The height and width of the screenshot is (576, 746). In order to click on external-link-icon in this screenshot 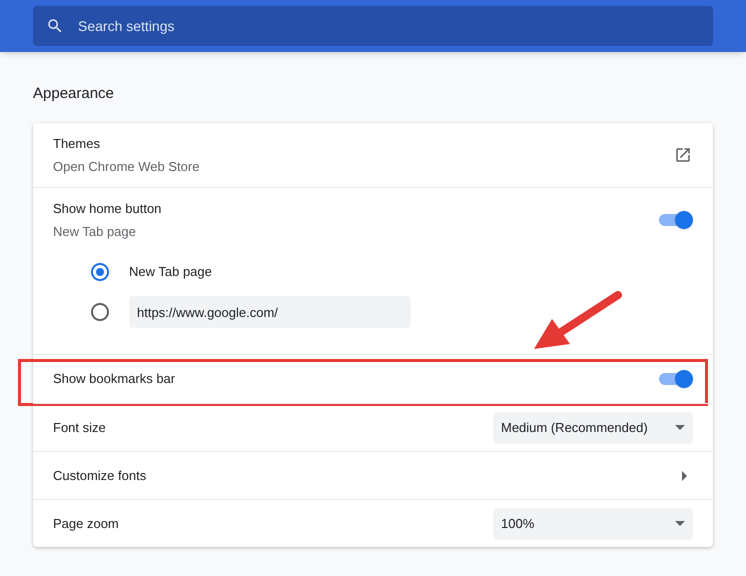, I will do `click(683, 155)`.